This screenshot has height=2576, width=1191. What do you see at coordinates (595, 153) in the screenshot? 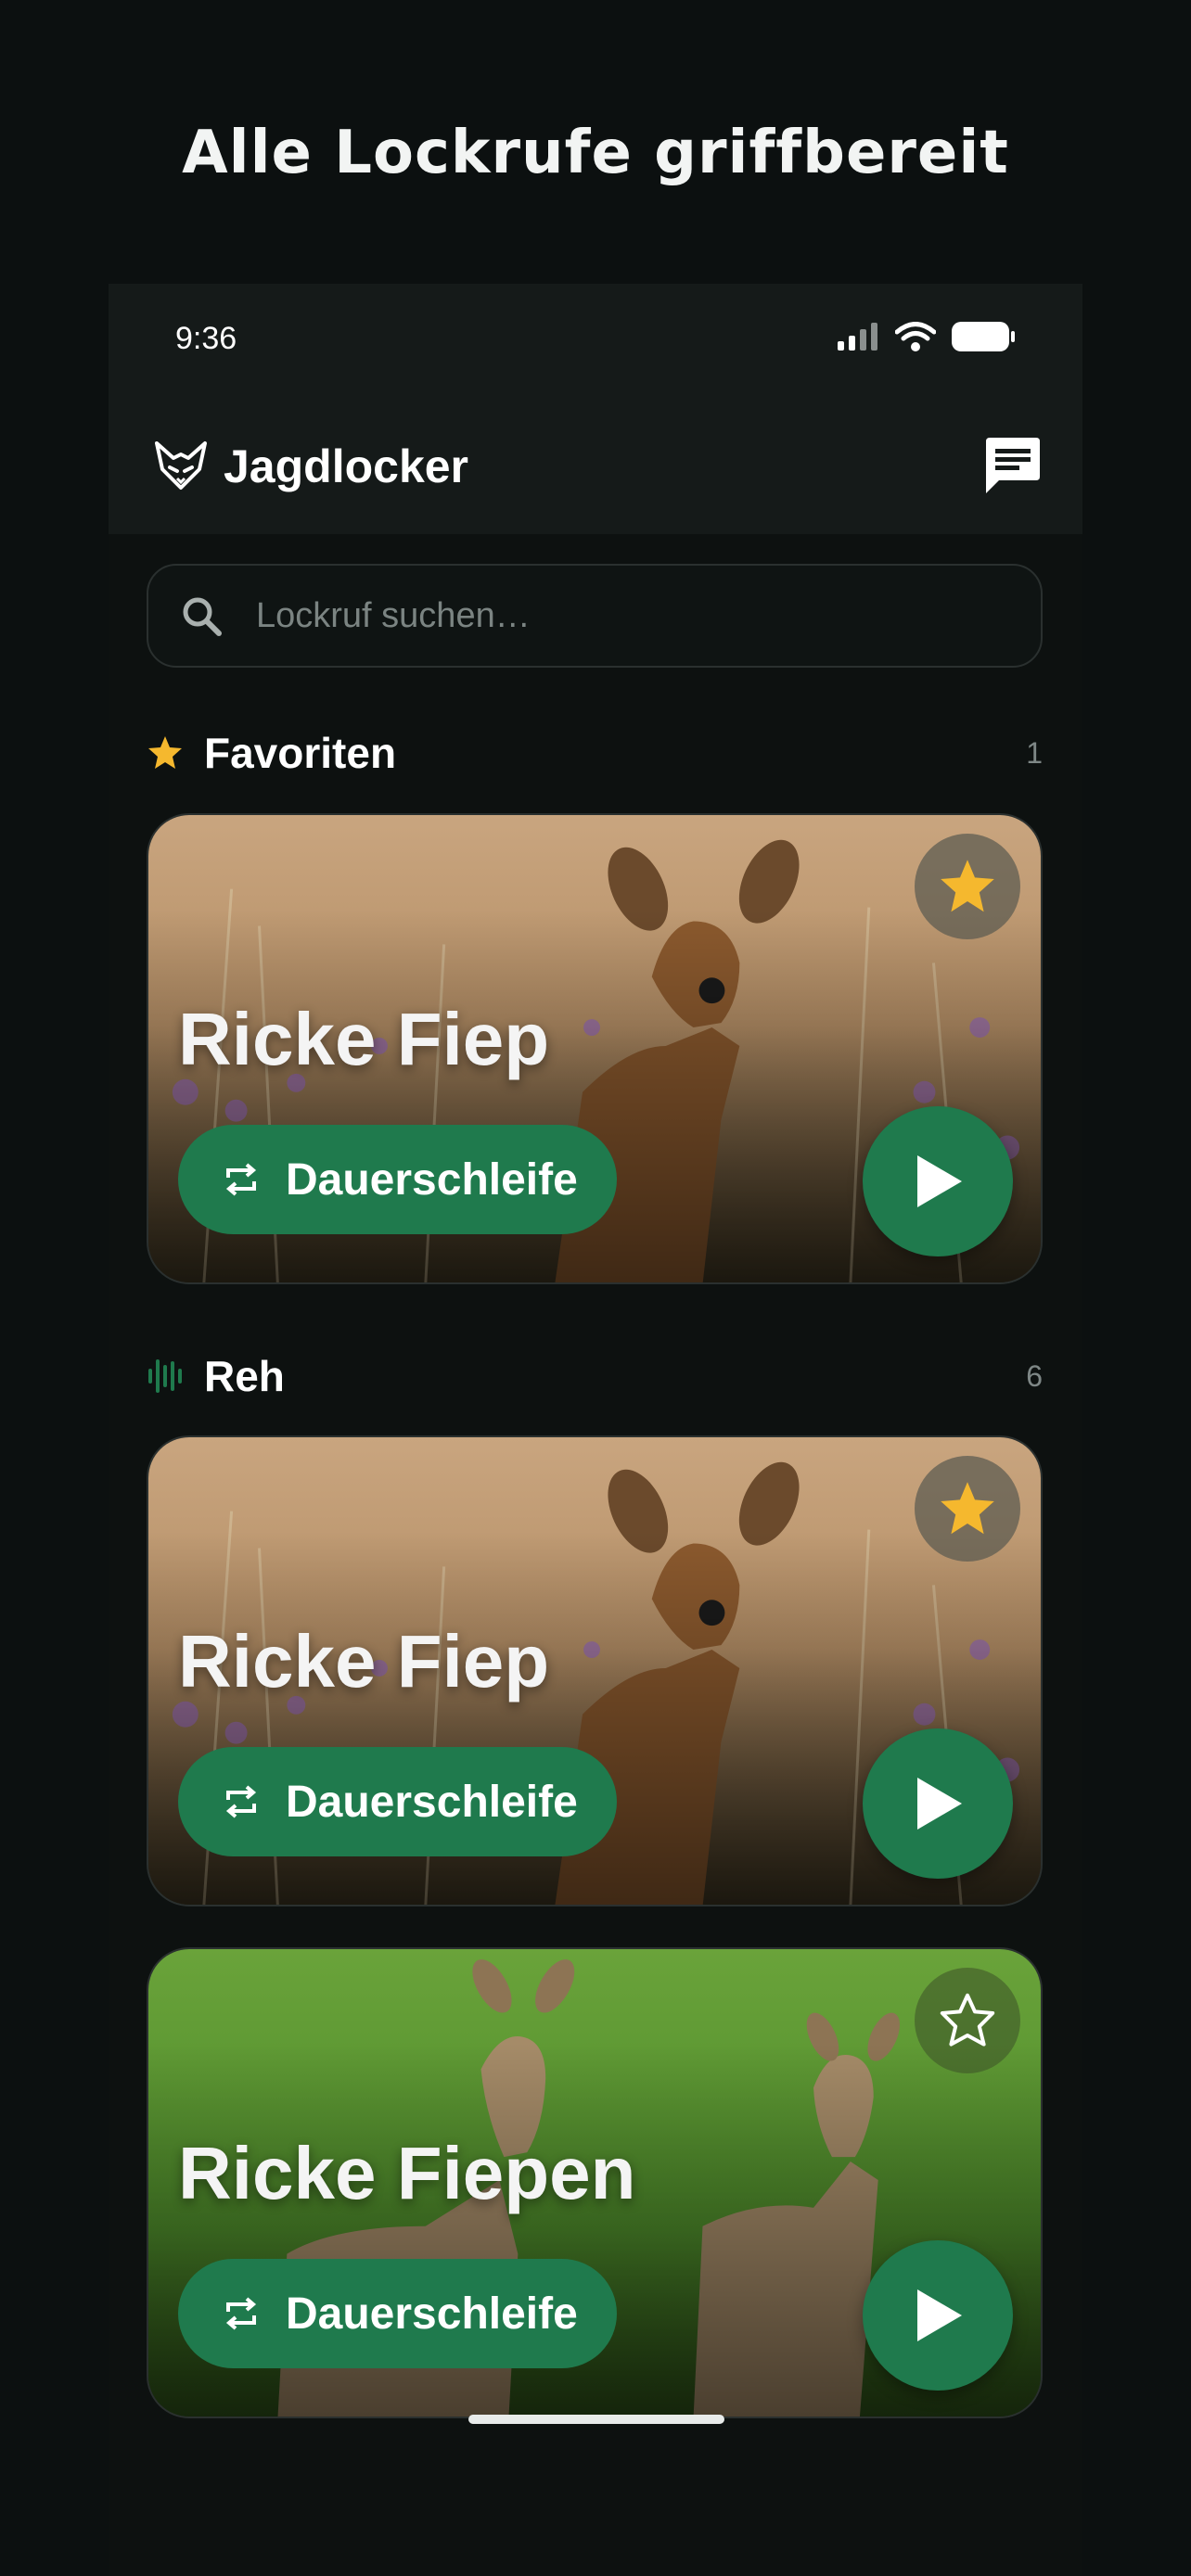
I see `promo-headline: Alle Lockrufe griffbereit` at bounding box center [595, 153].